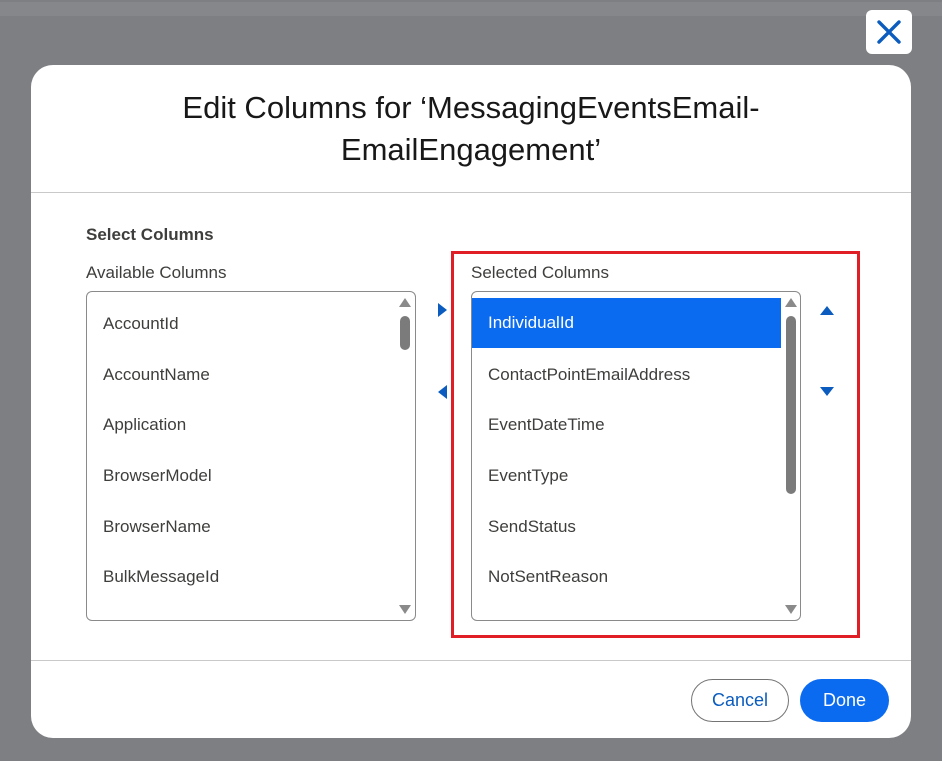  What do you see at coordinates (627, 425) in the screenshot?
I see `list-item: EventDateTime` at bounding box center [627, 425].